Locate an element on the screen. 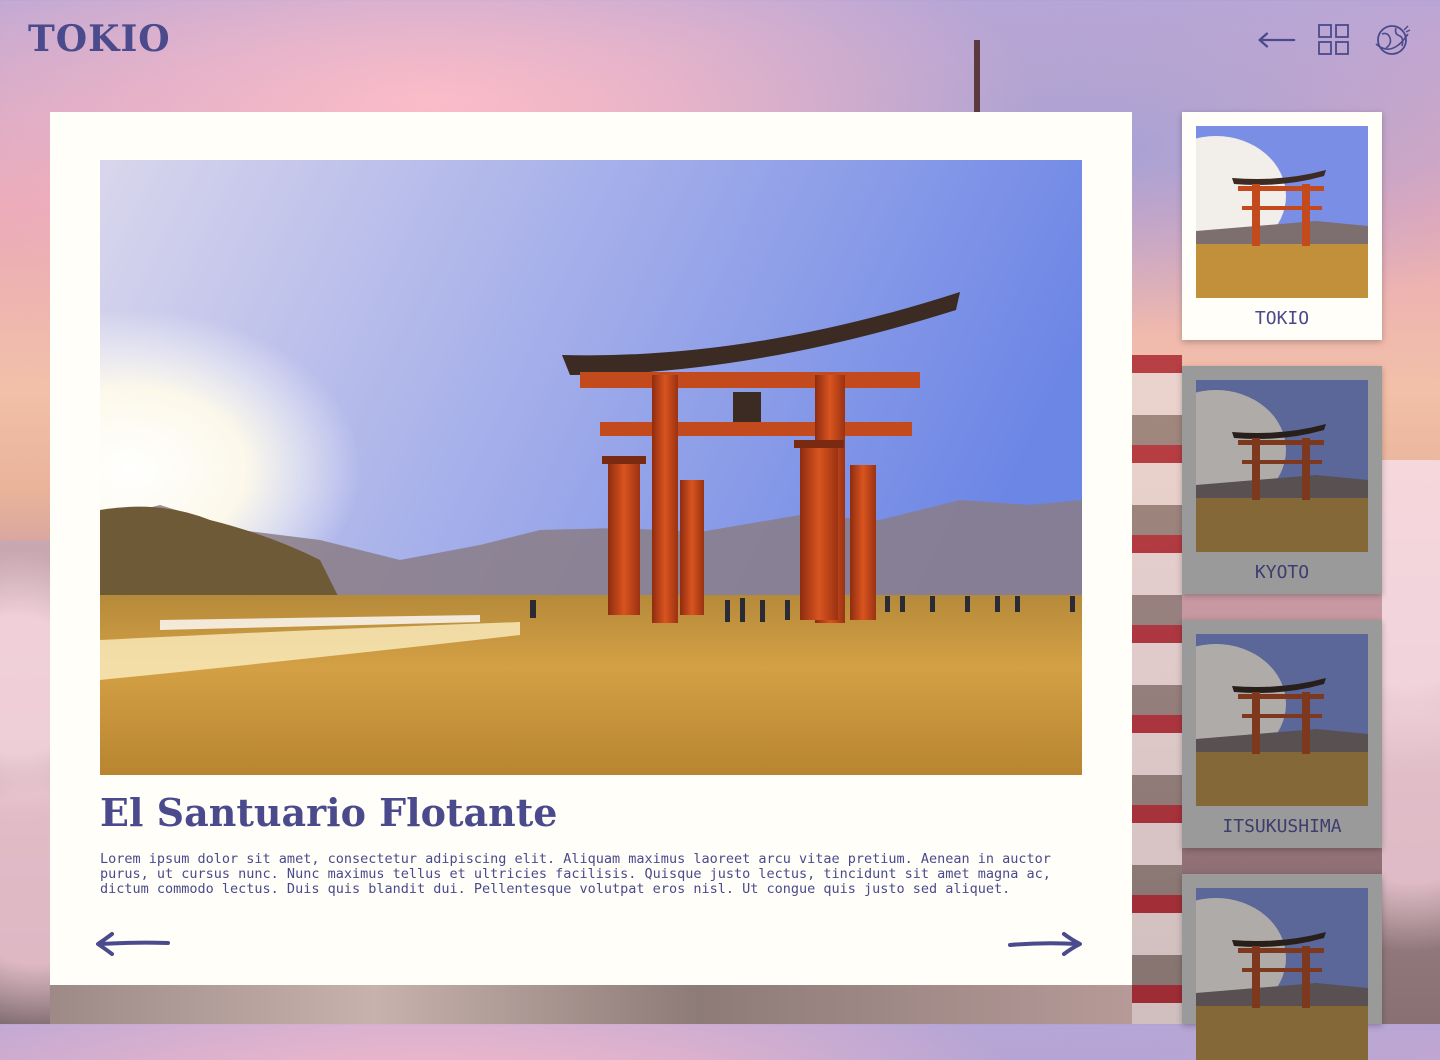  thumbnail-next is located at coordinates (1282, 967).